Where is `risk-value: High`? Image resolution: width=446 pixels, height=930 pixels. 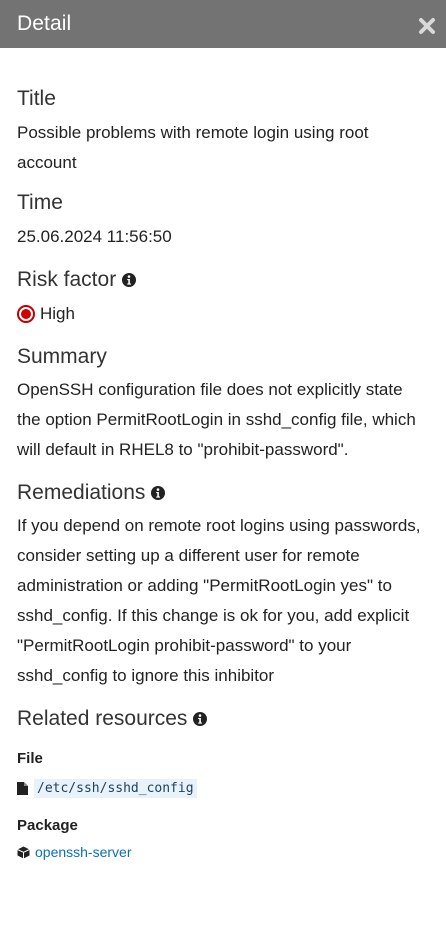
risk-value: High is located at coordinates (57, 313).